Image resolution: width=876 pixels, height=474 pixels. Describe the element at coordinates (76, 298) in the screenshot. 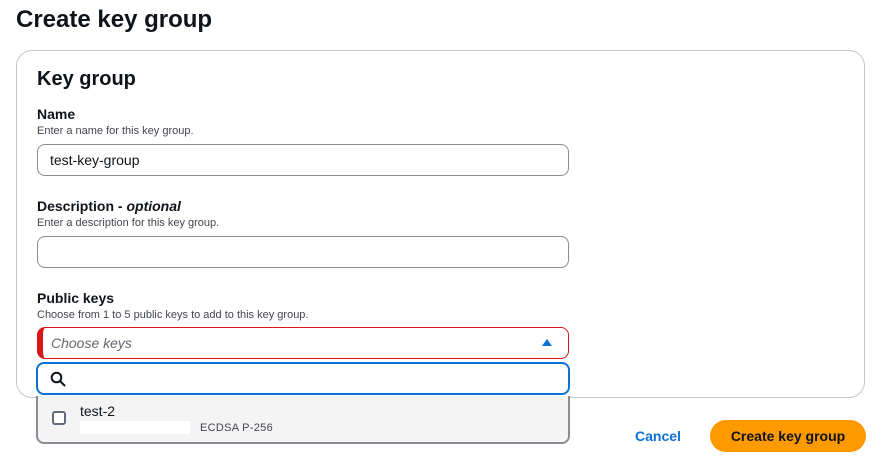

I see `public-keys-label: Public keys` at that location.